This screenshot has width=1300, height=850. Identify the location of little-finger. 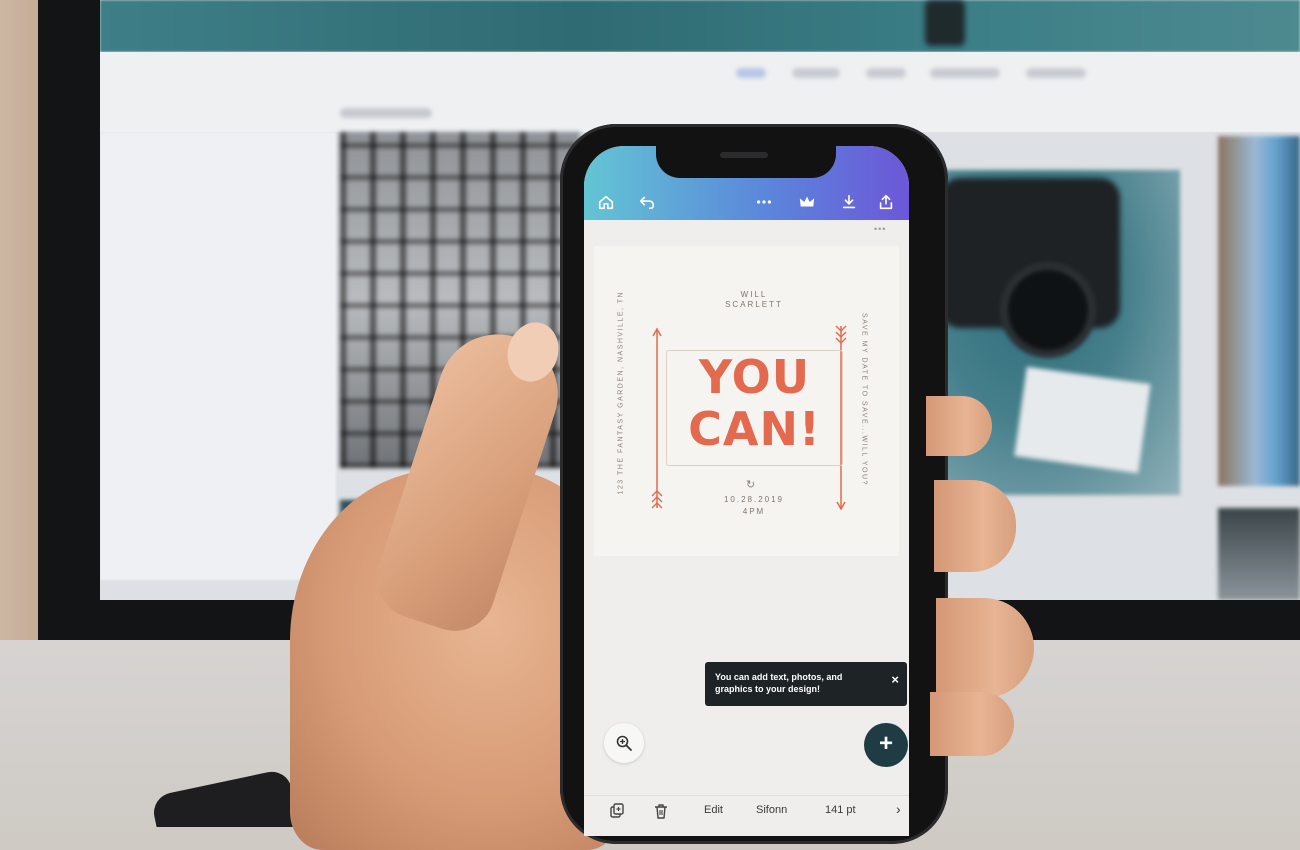
(972, 724).